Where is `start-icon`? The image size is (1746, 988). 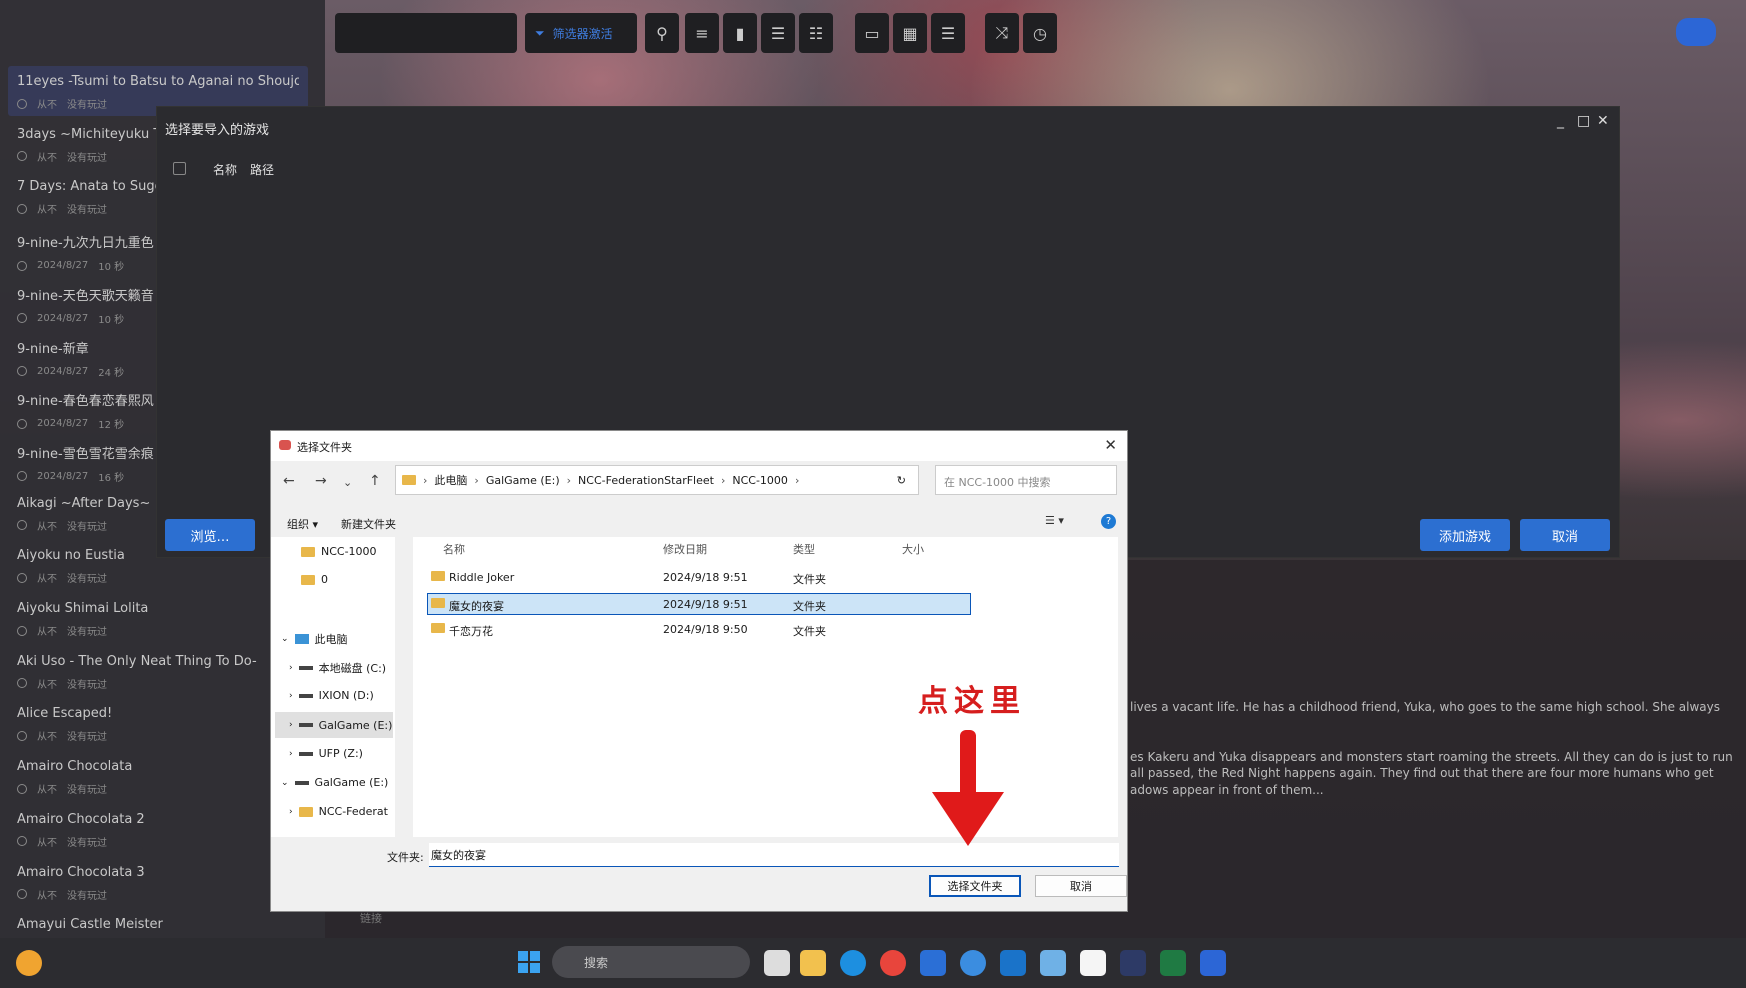 start-icon is located at coordinates (529, 962).